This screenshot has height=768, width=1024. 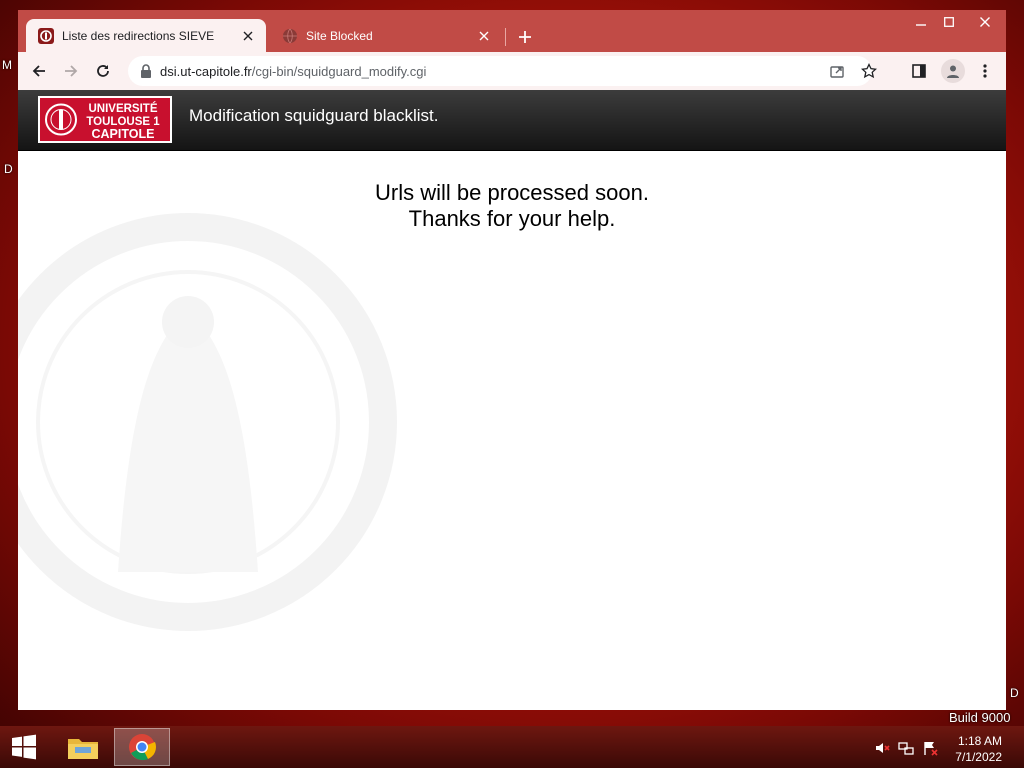 I want to click on forward-button, so click(x=71, y=71).